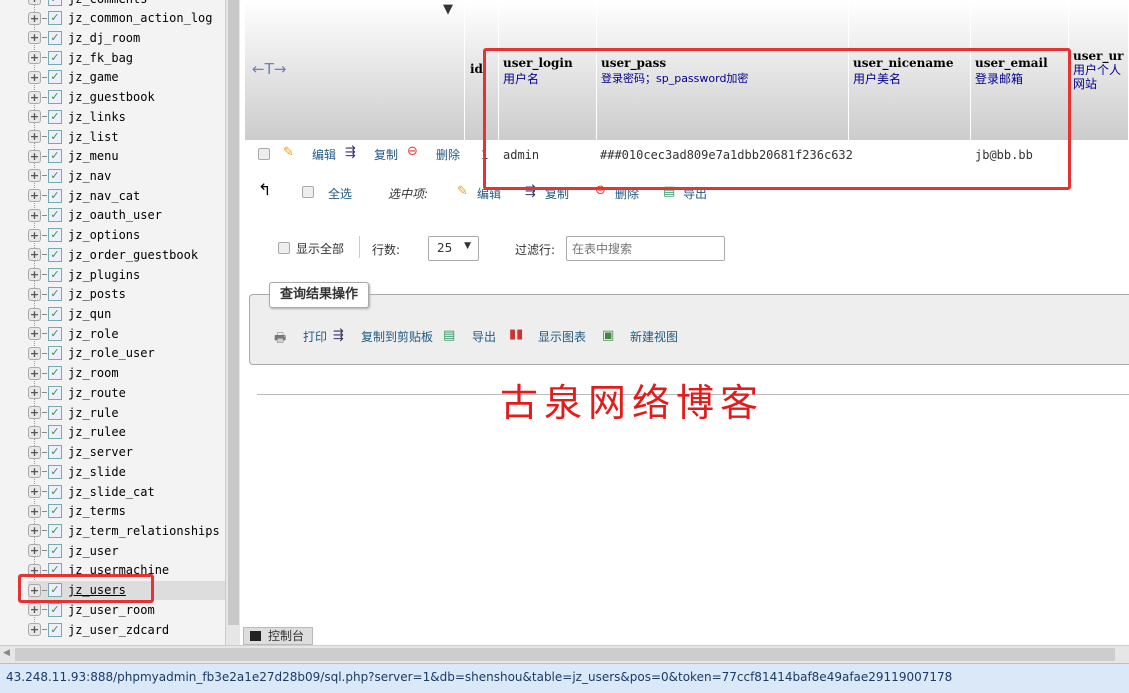  What do you see at coordinates (126, 412) in the screenshot?
I see `sidebar-item-jz-rule: + ✓ jz_rule` at bounding box center [126, 412].